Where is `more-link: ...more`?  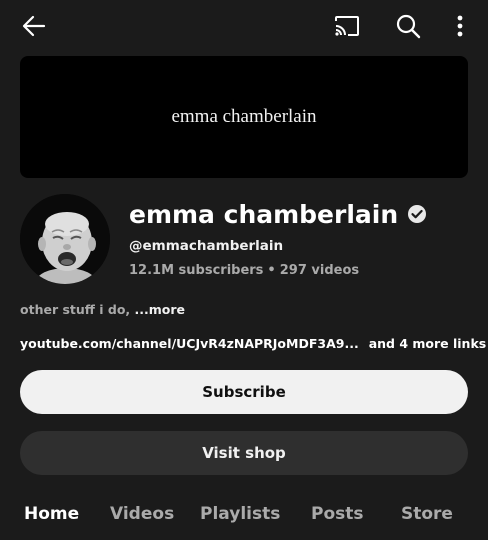 more-link: ...more is located at coordinates (160, 309).